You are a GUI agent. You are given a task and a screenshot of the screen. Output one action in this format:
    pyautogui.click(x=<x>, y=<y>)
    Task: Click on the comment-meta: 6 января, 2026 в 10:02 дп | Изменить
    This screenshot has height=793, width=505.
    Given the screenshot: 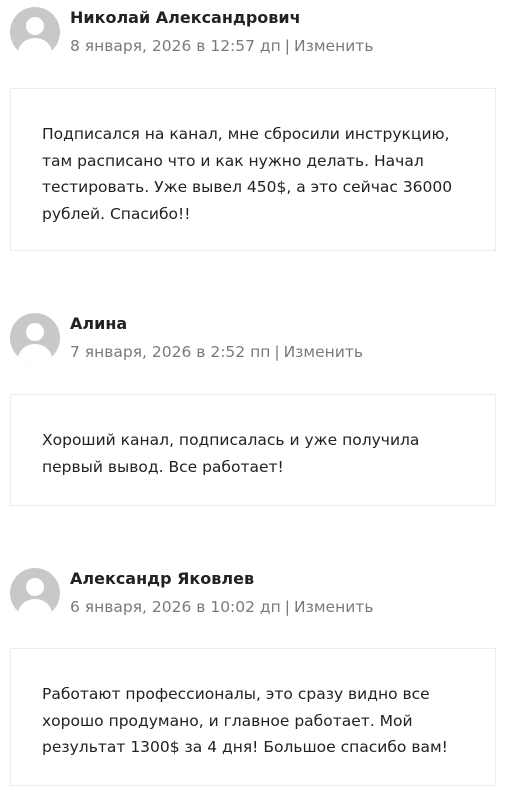 What is the action you would take?
    pyautogui.click(x=221, y=607)
    